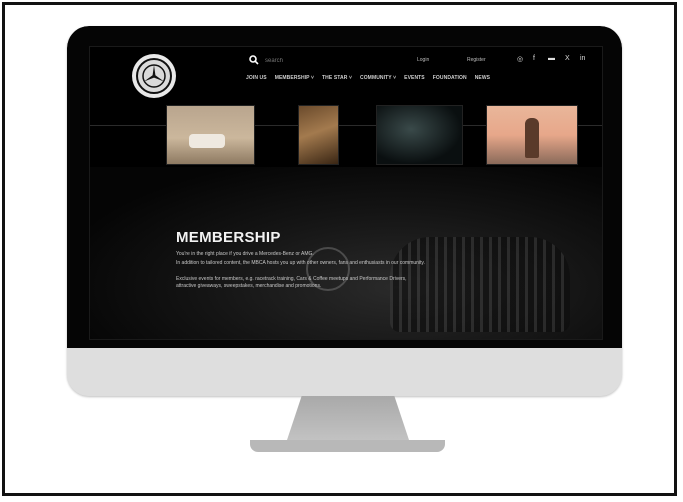 The height and width of the screenshot is (502, 683). Describe the element at coordinates (378, 78) in the screenshot. I see `nav-community: COMMUNITY ˅` at that location.